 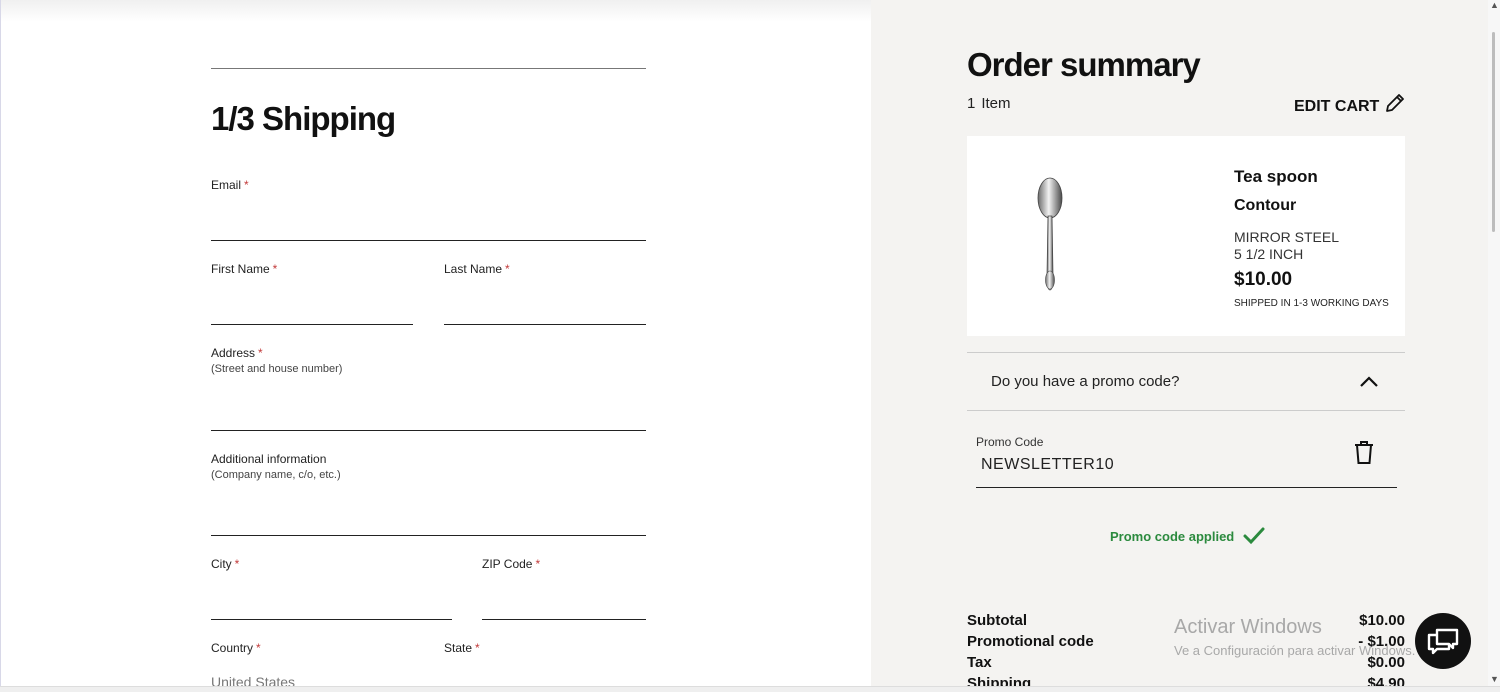 I want to click on product-price: $10.00, so click(x=1263, y=279).